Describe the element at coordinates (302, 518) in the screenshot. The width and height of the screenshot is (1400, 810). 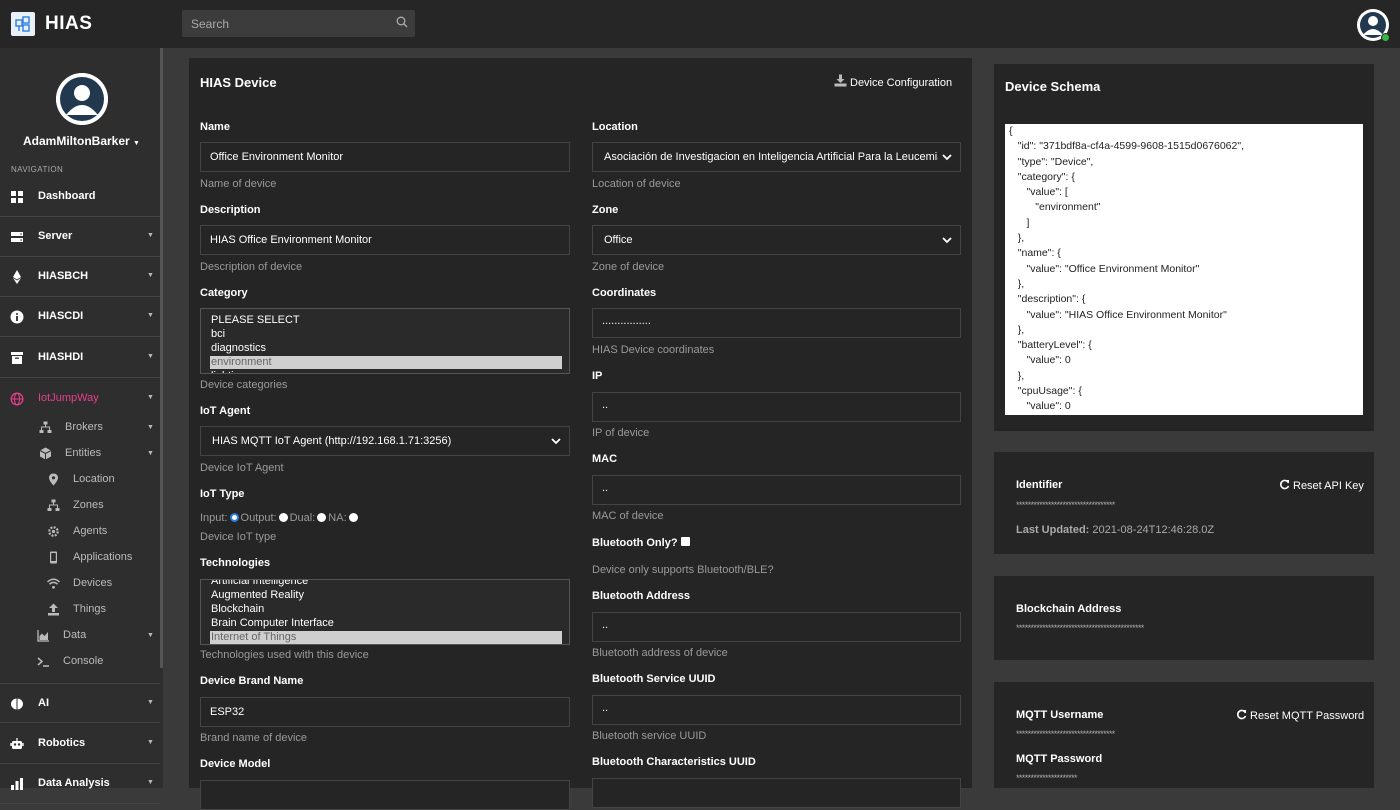
I see `iot-type-dual-label: Dual:` at that location.